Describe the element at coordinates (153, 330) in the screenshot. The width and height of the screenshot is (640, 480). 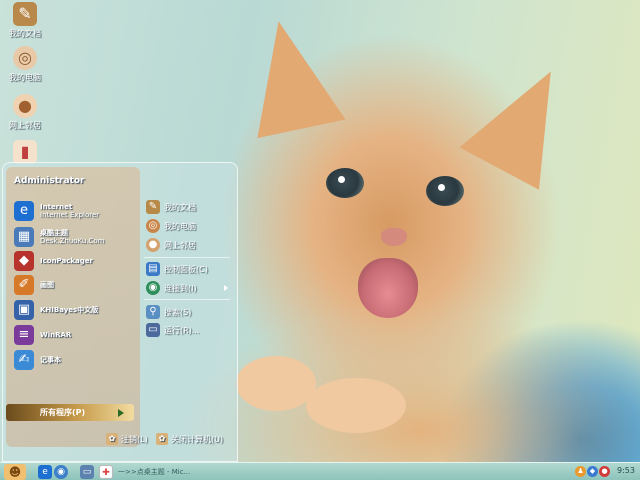
I see `run-icon: ▭` at that location.